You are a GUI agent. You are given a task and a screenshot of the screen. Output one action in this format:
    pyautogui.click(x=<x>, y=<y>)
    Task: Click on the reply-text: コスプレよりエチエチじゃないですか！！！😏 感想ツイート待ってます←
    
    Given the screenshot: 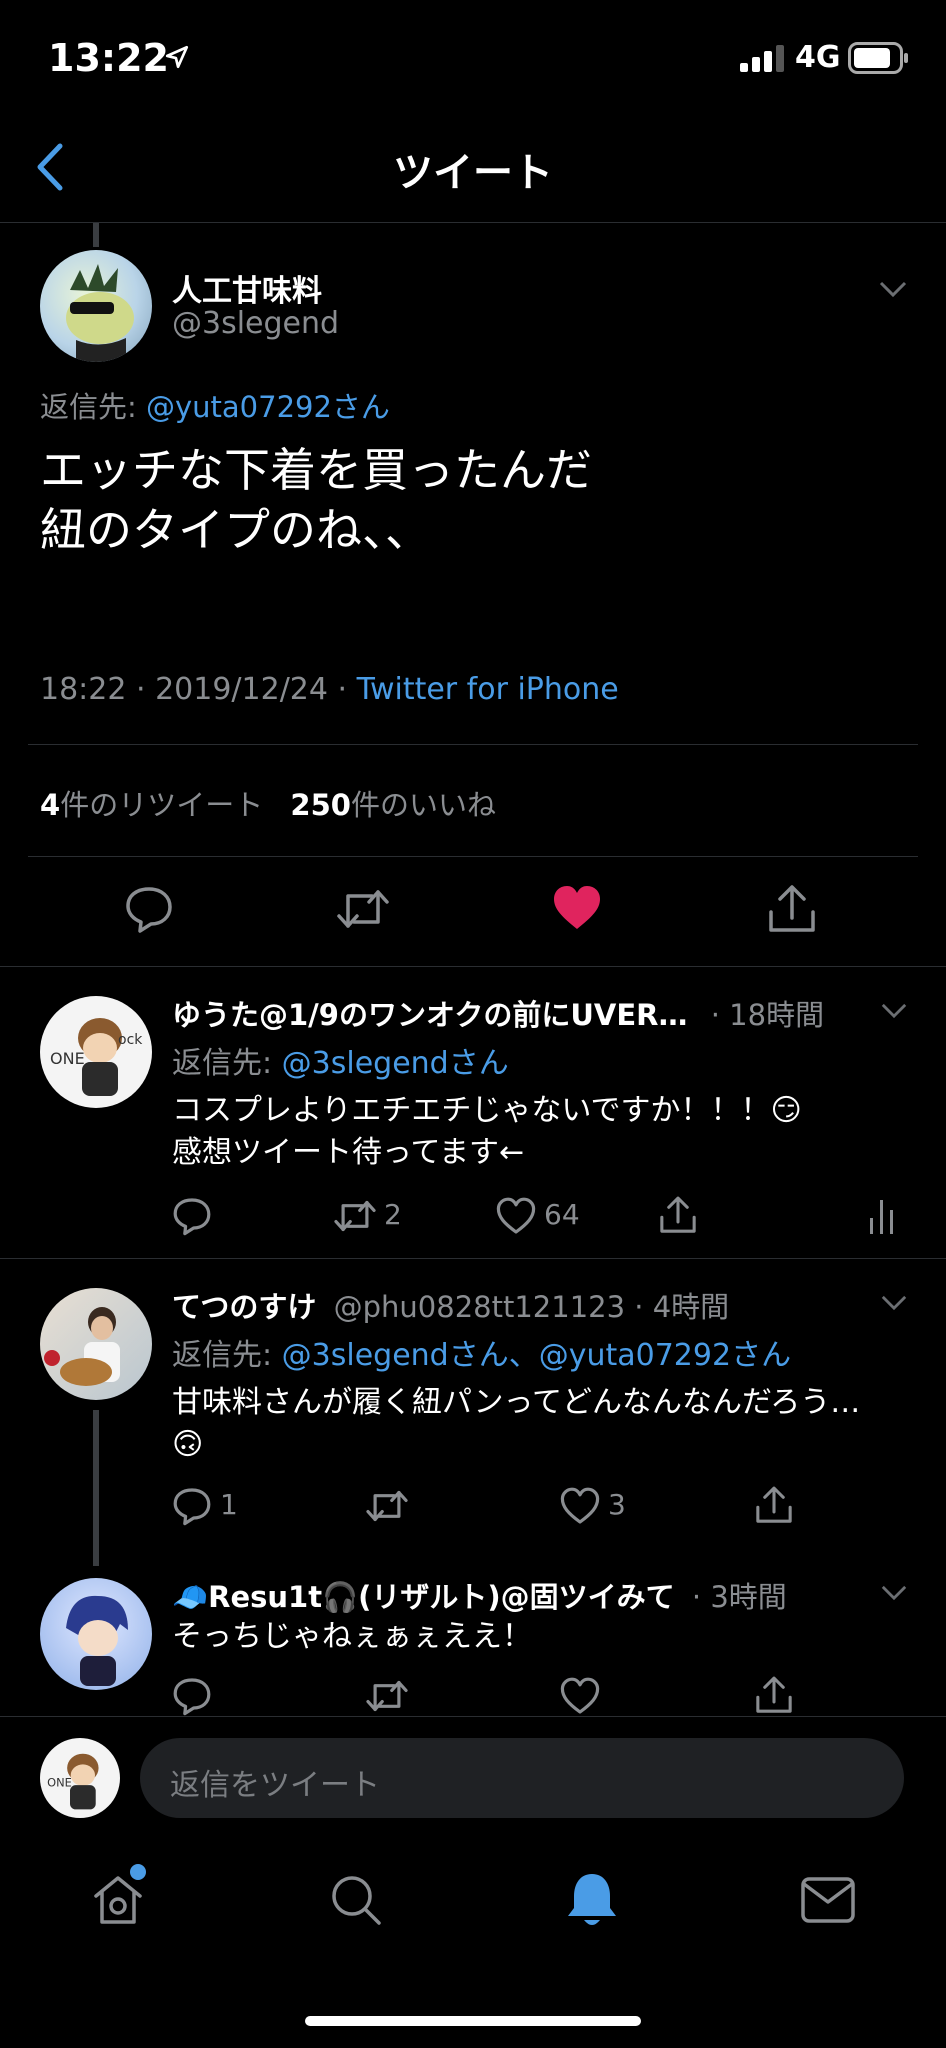 What is the action you would take?
    pyautogui.click(x=487, y=1132)
    